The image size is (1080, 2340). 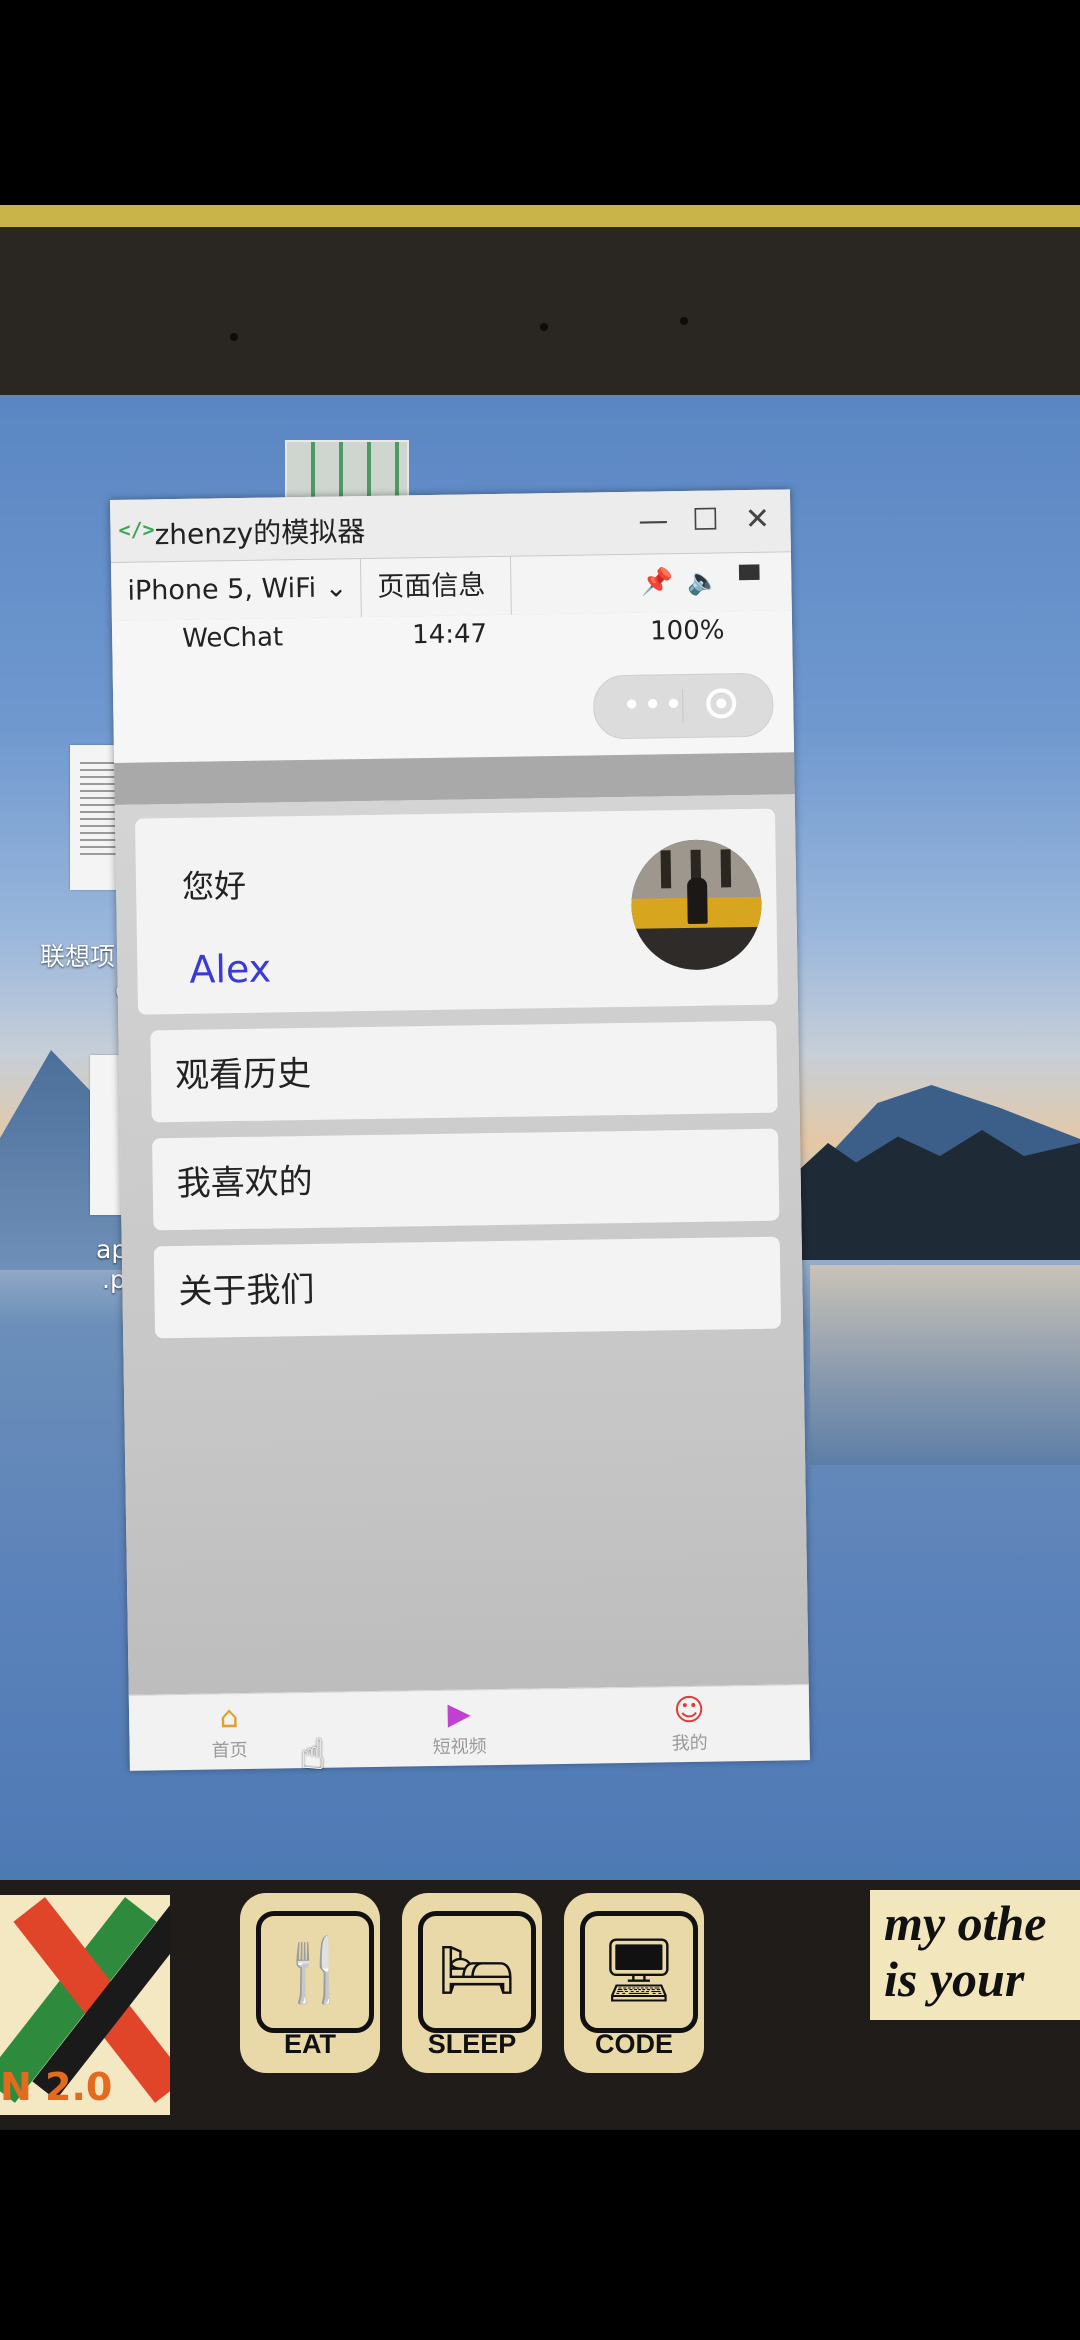 What do you see at coordinates (466, 1179) in the screenshot?
I see `menu-item-favorites: 我喜欢的` at bounding box center [466, 1179].